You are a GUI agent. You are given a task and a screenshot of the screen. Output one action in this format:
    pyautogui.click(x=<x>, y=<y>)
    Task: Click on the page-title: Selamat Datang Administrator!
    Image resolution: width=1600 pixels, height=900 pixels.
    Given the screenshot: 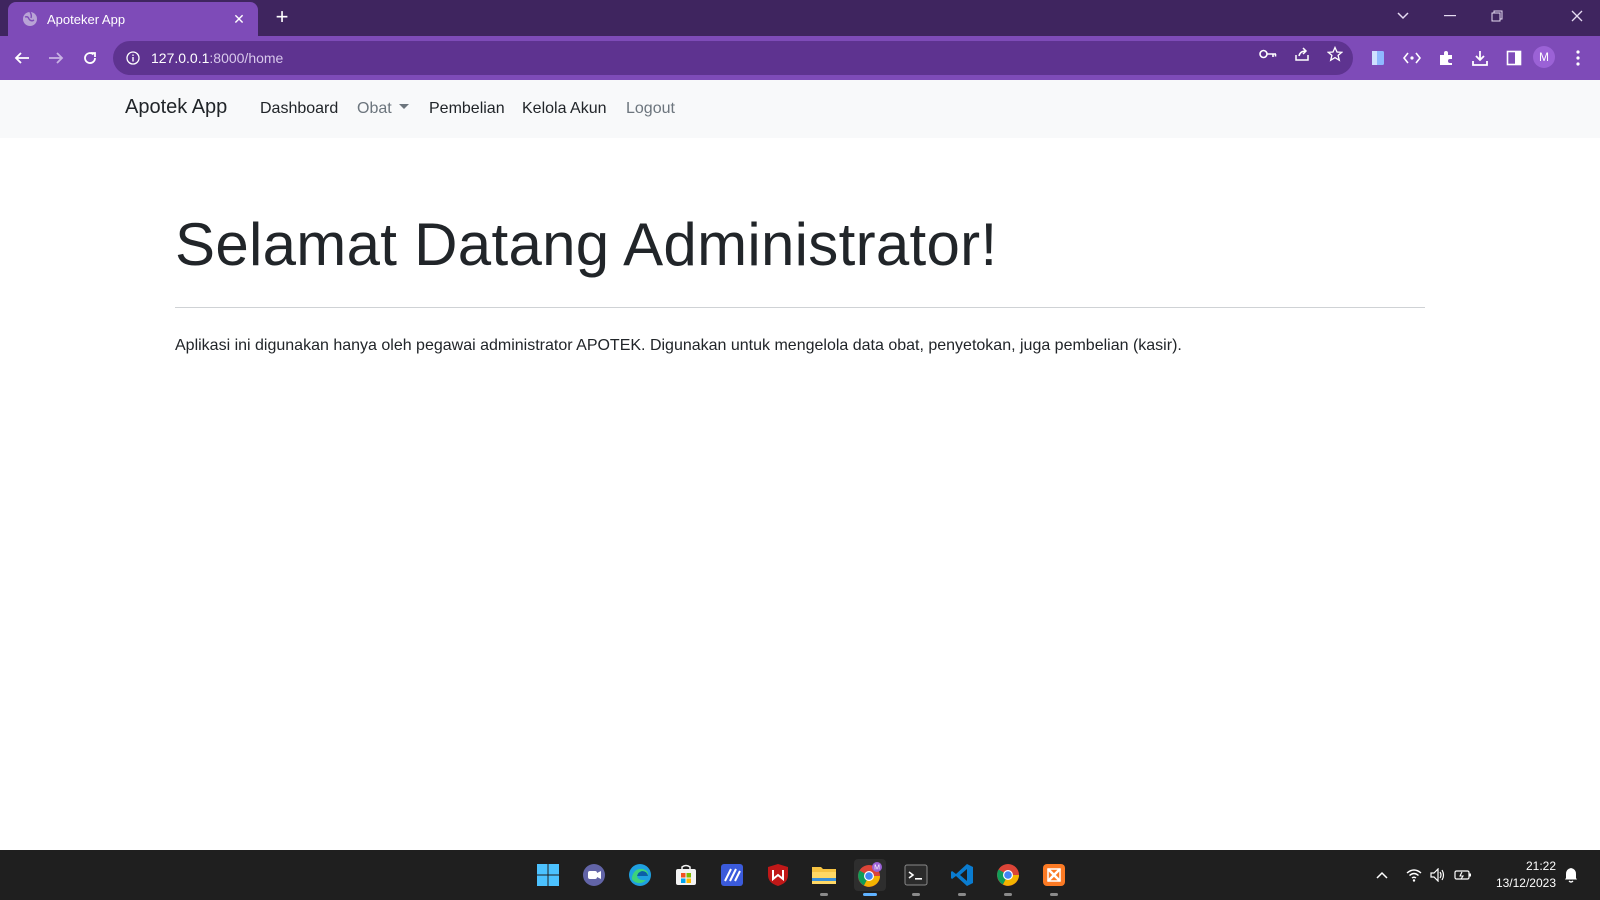 What is the action you would take?
    pyautogui.click(x=586, y=244)
    